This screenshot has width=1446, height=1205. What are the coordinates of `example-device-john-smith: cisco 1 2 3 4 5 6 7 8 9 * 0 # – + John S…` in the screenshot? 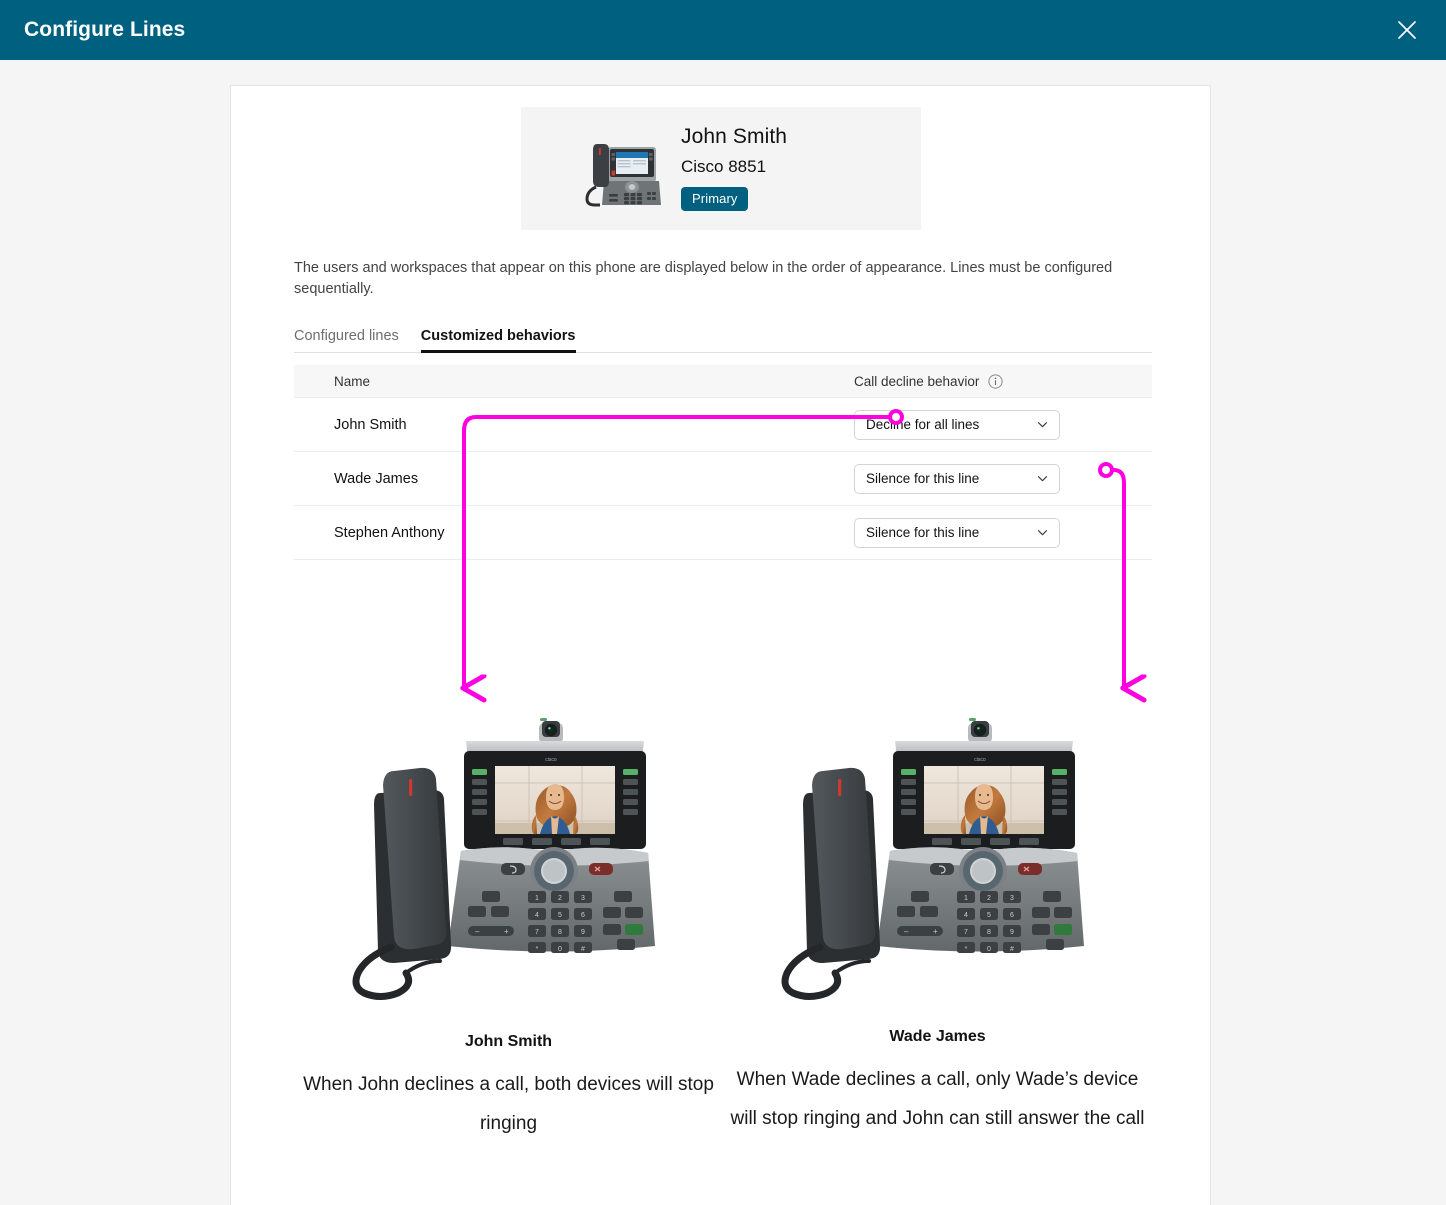 It's located at (508, 927).